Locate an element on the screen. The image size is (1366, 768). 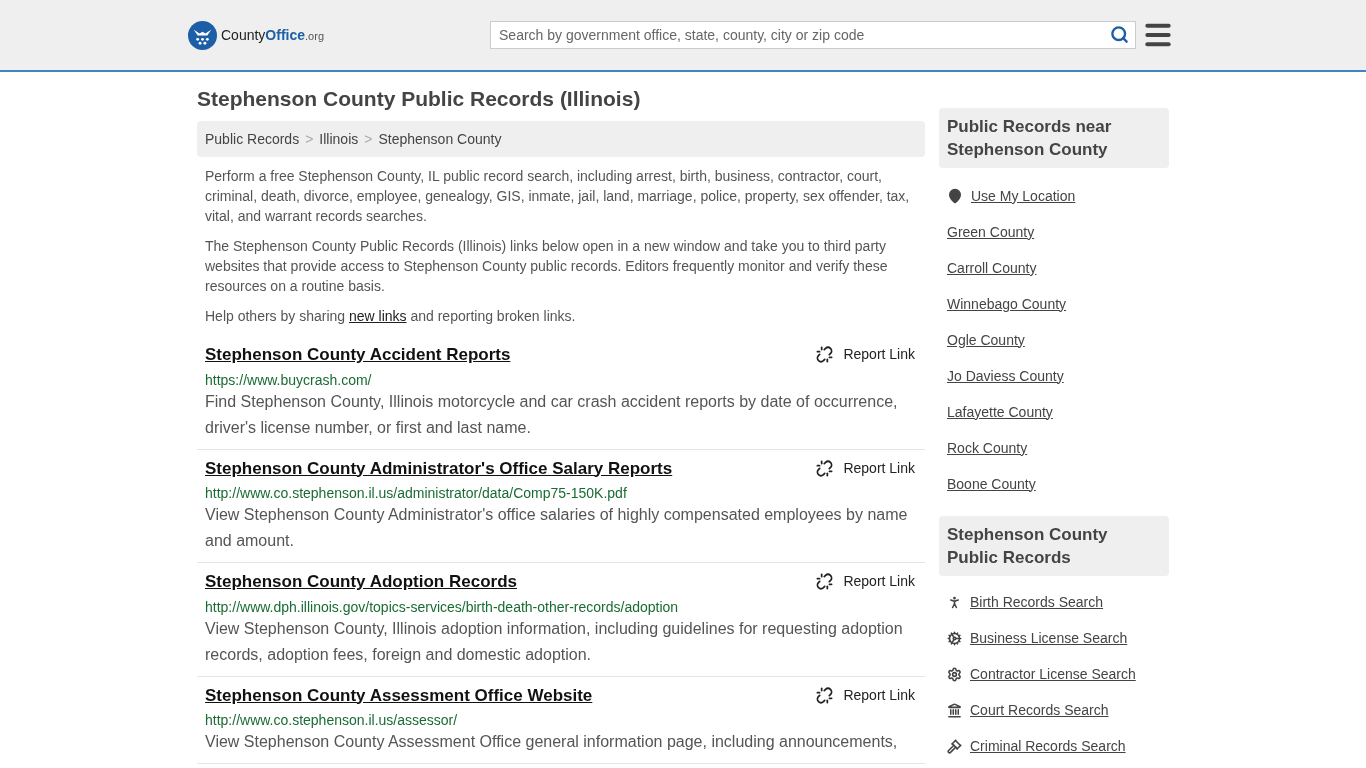
record-title-link: Stephenson County Accident Reports is located at coordinates (358, 355).